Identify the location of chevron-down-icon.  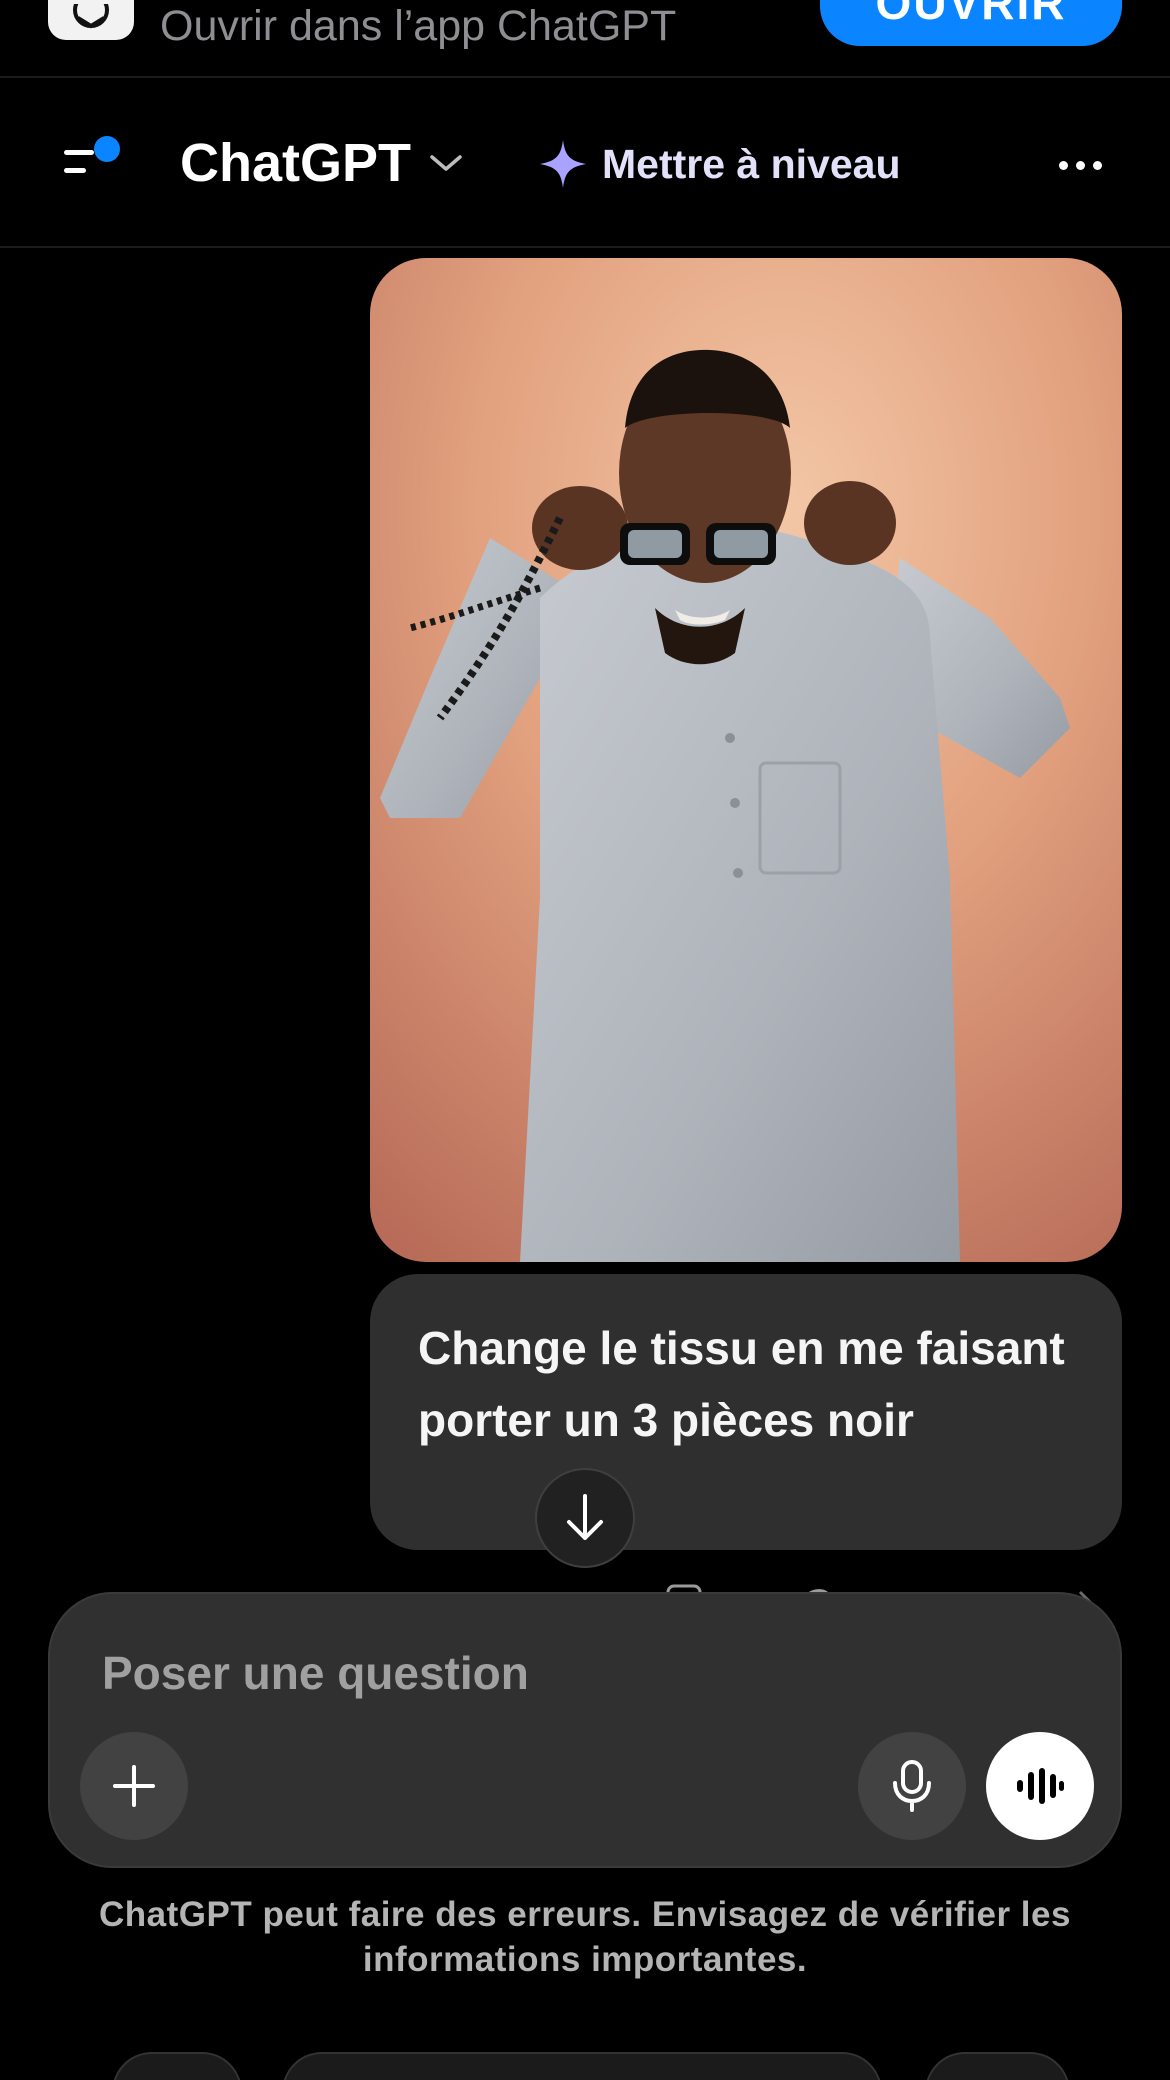
(446, 163).